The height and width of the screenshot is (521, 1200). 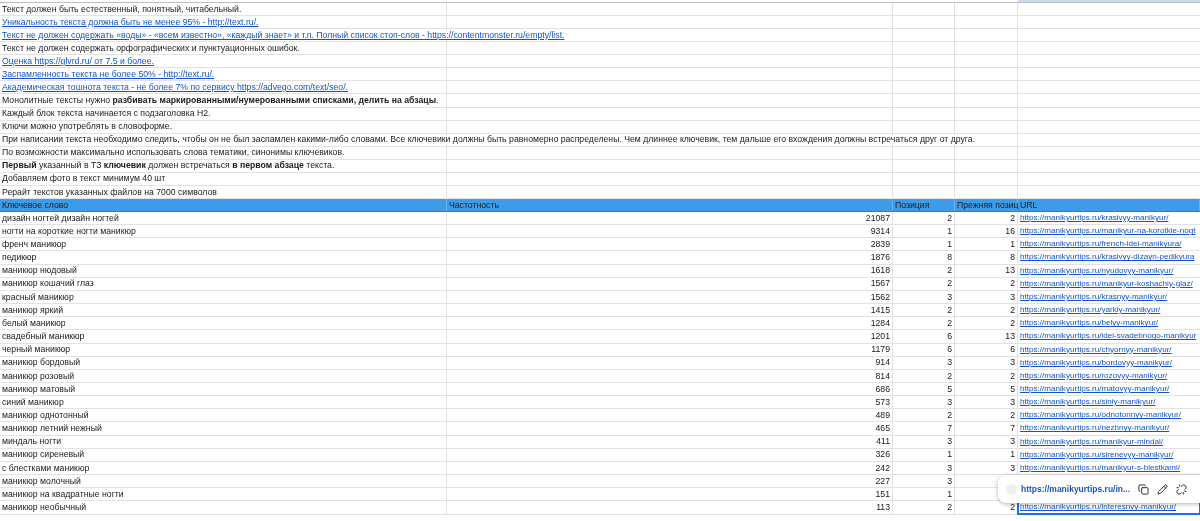 What do you see at coordinates (670, 323) in the screenshot?
I see `table-cell: 1284` at bounding box center [670, 323].